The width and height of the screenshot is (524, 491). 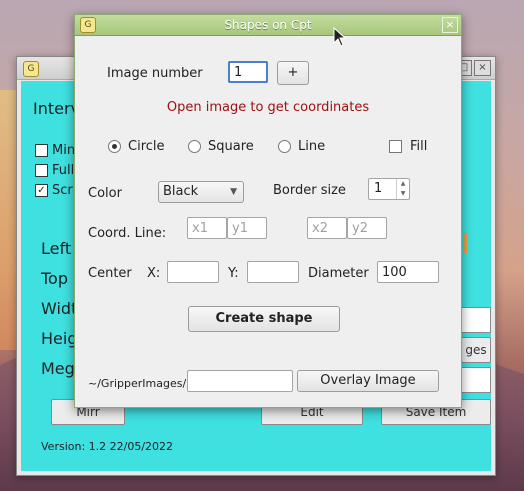 I want to click on path-label: ~/GripperImages/, so click(x=137, y=383).